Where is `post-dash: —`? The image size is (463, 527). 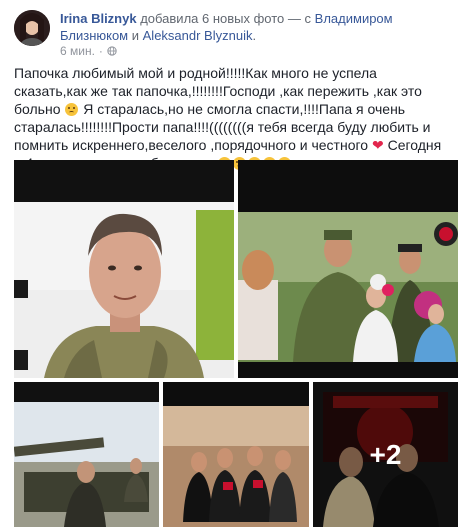 post-dash: — is located at coordinates (294, 18).